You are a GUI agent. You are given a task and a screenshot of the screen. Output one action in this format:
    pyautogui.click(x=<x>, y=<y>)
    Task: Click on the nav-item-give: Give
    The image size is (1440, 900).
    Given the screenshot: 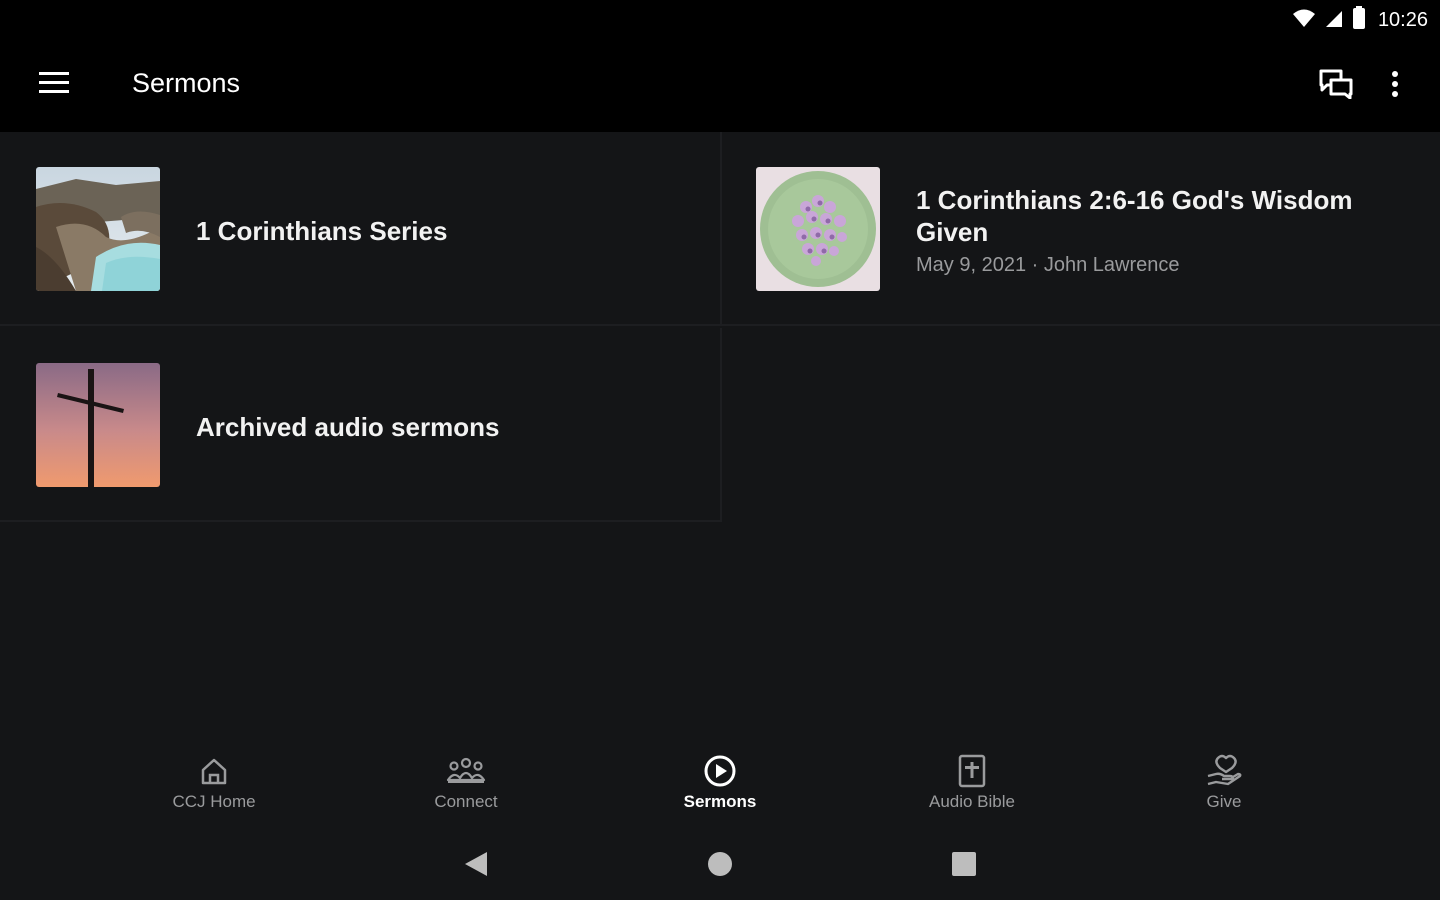 What is the action you would take?
    pyautogui.click(x=1224, y=787)
    